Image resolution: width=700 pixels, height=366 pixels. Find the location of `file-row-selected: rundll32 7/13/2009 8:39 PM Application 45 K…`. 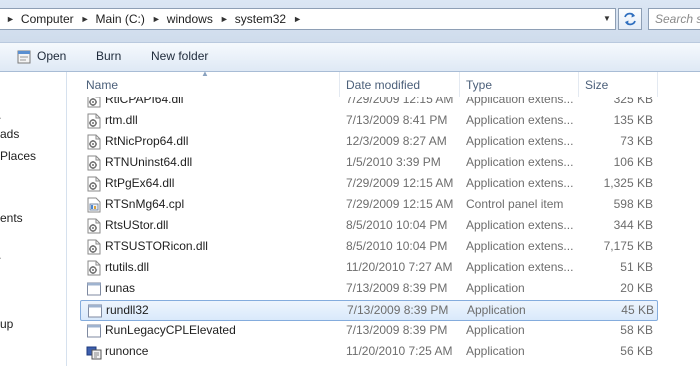

file-row-selected: rundll32 7/13/2009 8:39 PM Application 45 K… is located at coordinates (369, 310).